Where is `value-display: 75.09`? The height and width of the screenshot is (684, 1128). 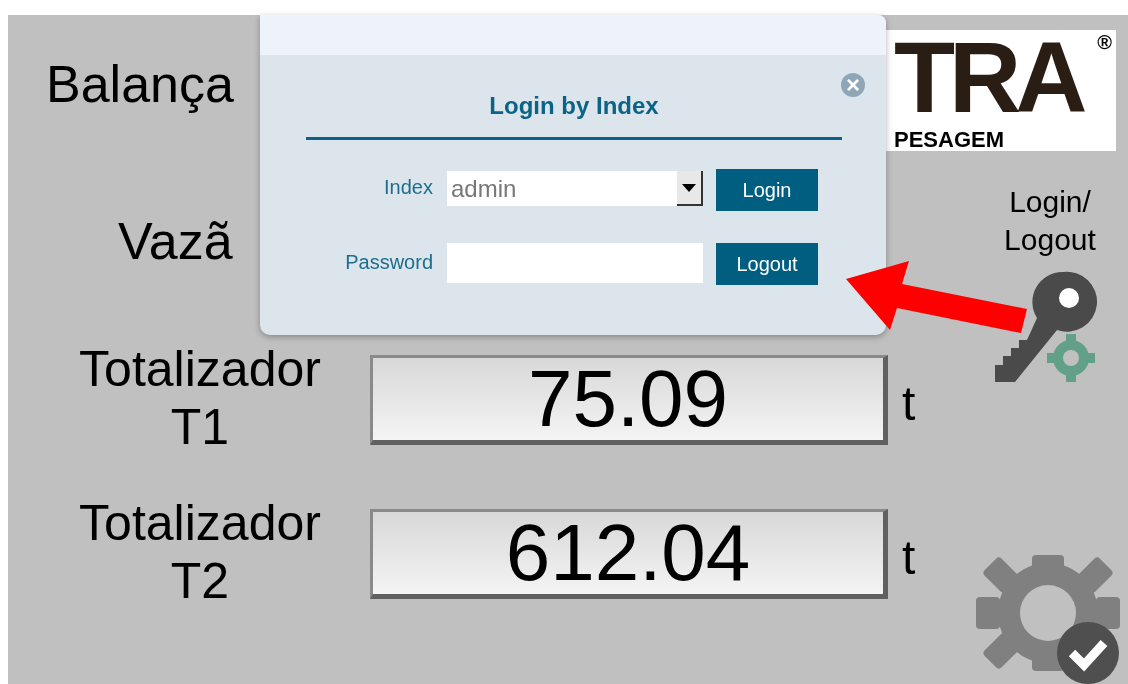 value-display: 75.09 is located at coordinates (629, 400).